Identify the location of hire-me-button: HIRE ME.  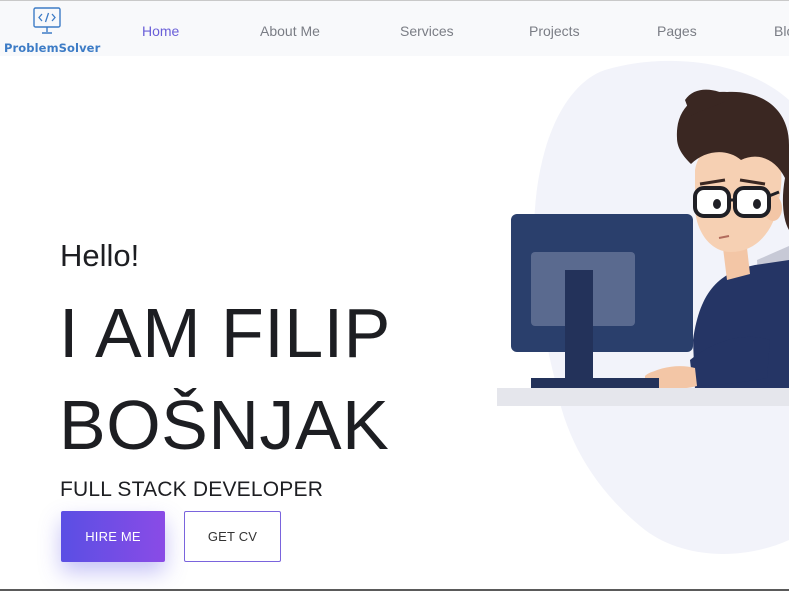
(113, 536).